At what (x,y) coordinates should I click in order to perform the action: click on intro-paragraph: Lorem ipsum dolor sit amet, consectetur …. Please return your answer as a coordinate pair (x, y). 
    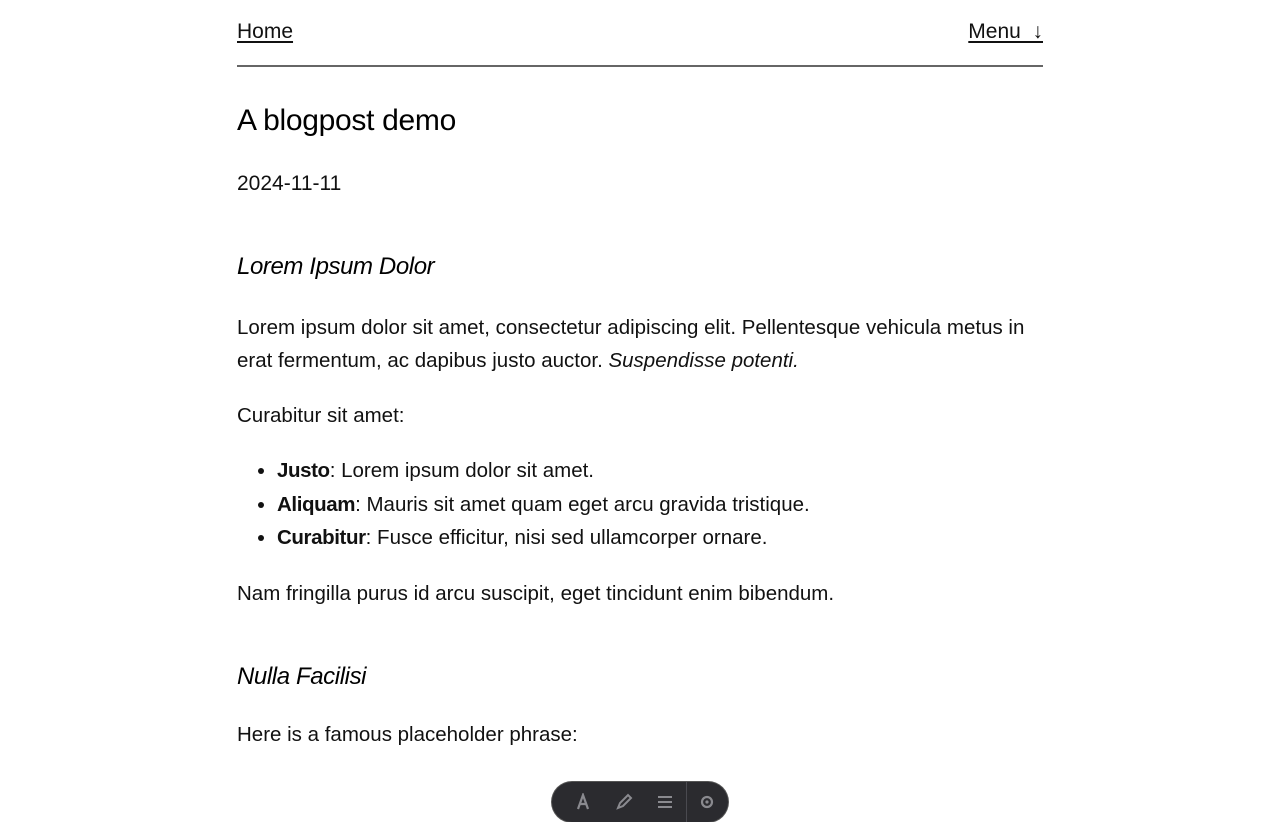
    Looking at the image, I should click on (640, 344).